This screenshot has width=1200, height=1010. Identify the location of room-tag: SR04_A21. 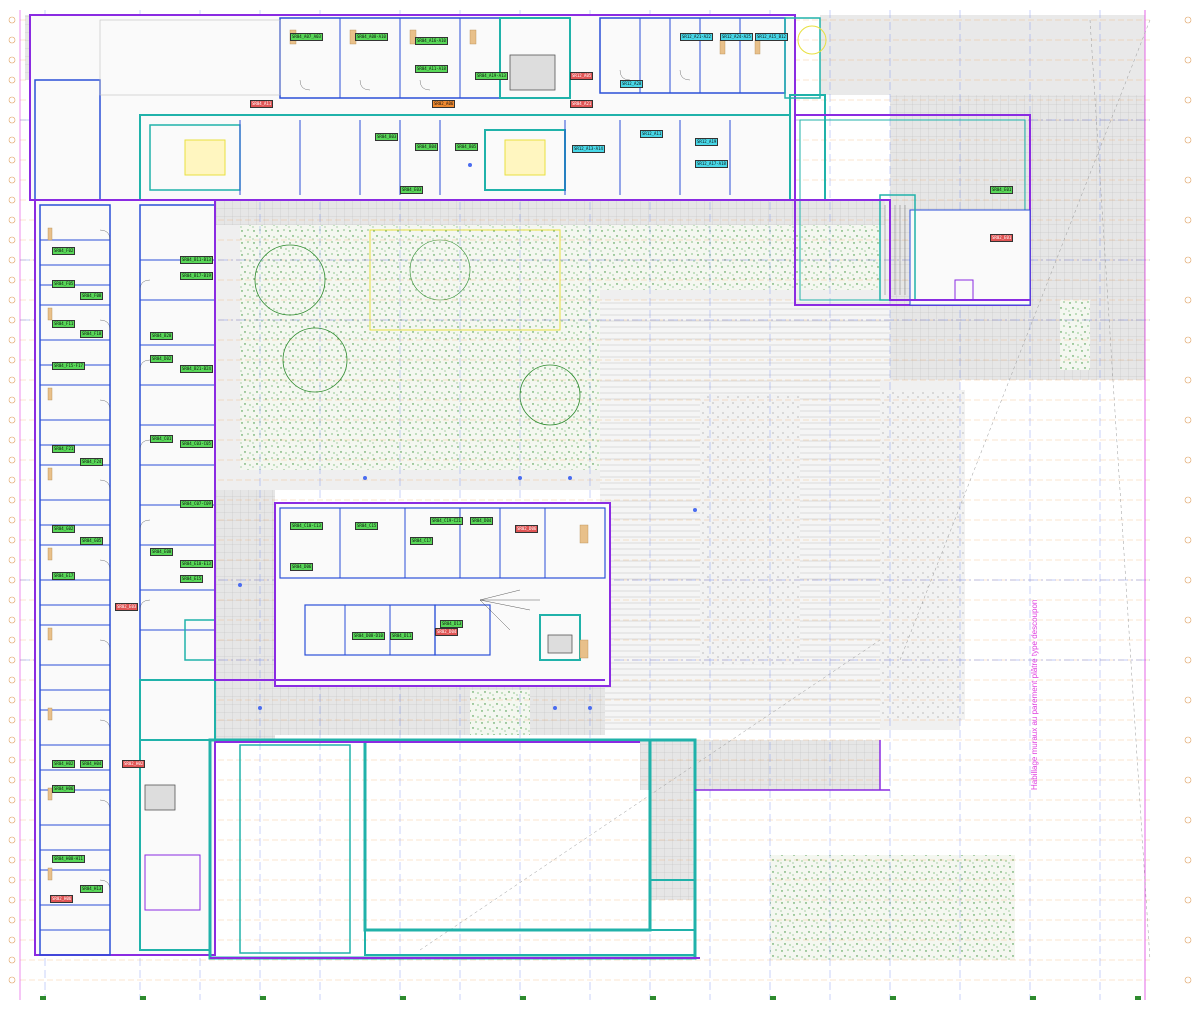
(582, 104).